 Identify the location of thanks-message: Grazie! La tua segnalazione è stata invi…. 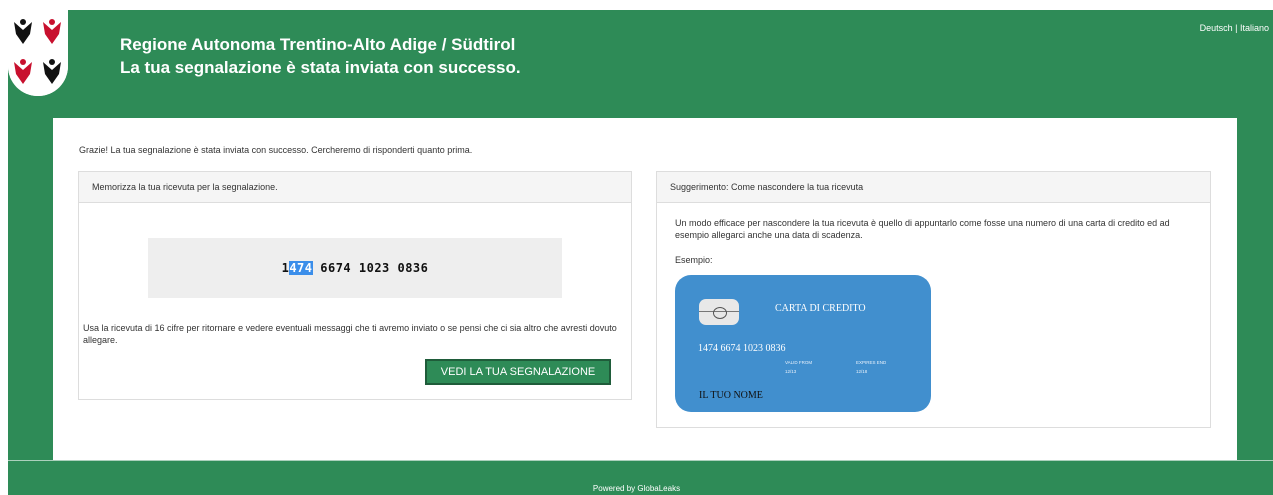
(276, 150).